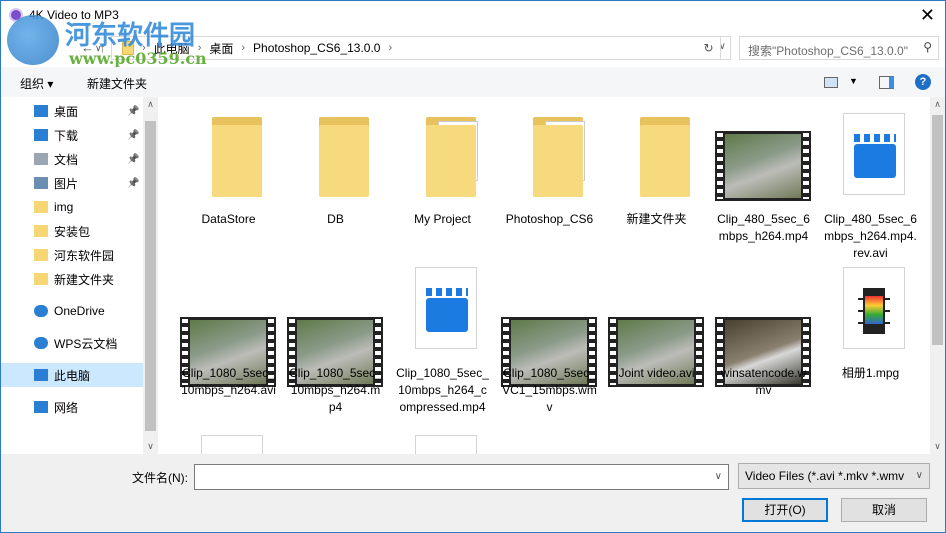 The width and height of the screenshot is (946, 533). I want to click on file-item: • My Project, so click(442, 186).